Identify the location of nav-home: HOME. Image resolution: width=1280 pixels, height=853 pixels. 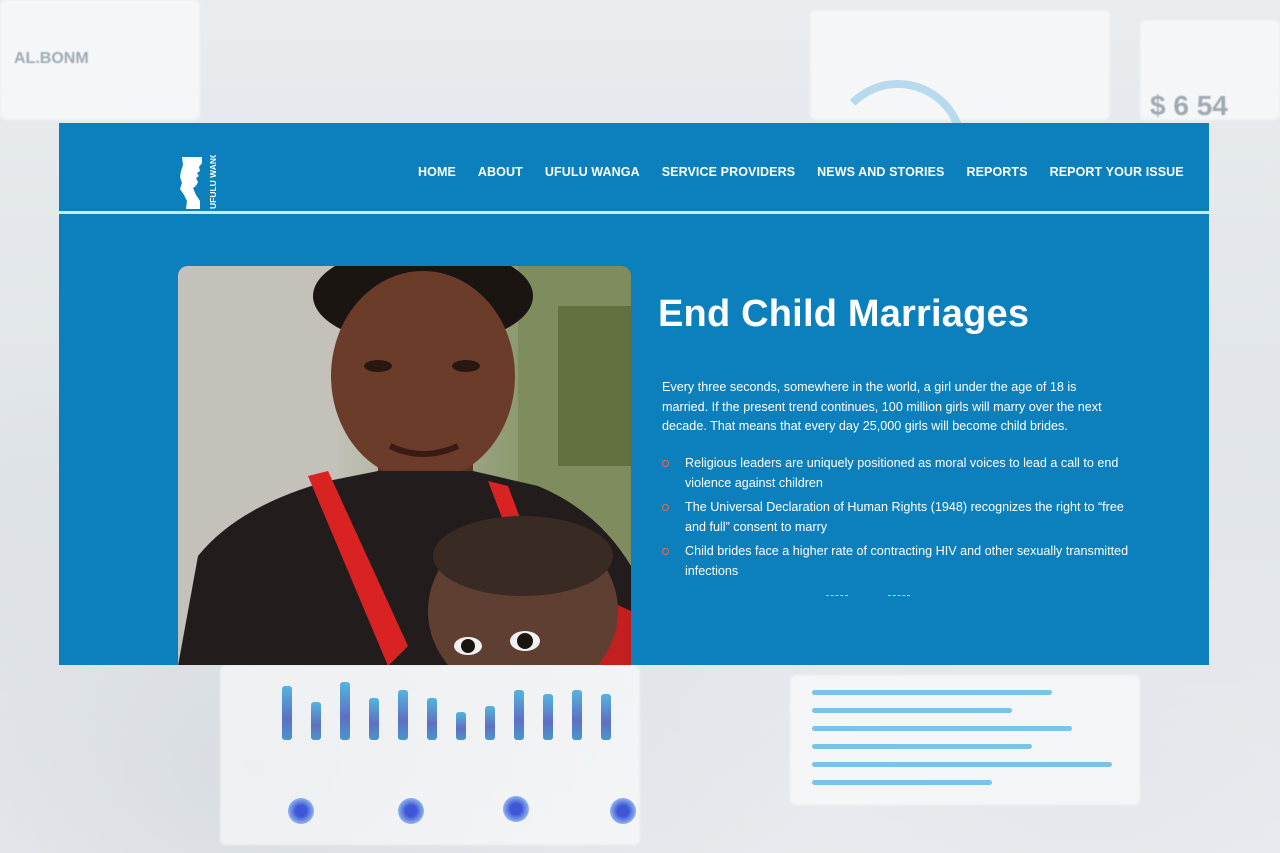
(437, 172).